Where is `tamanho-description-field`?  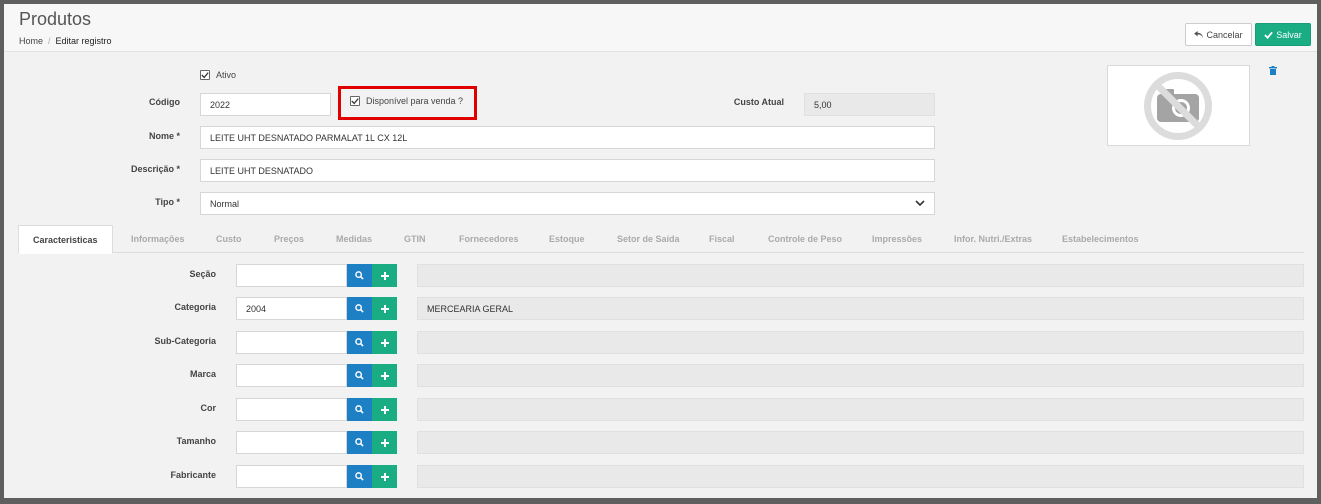 tamanho-description-field is located at coordinates (860, 442).